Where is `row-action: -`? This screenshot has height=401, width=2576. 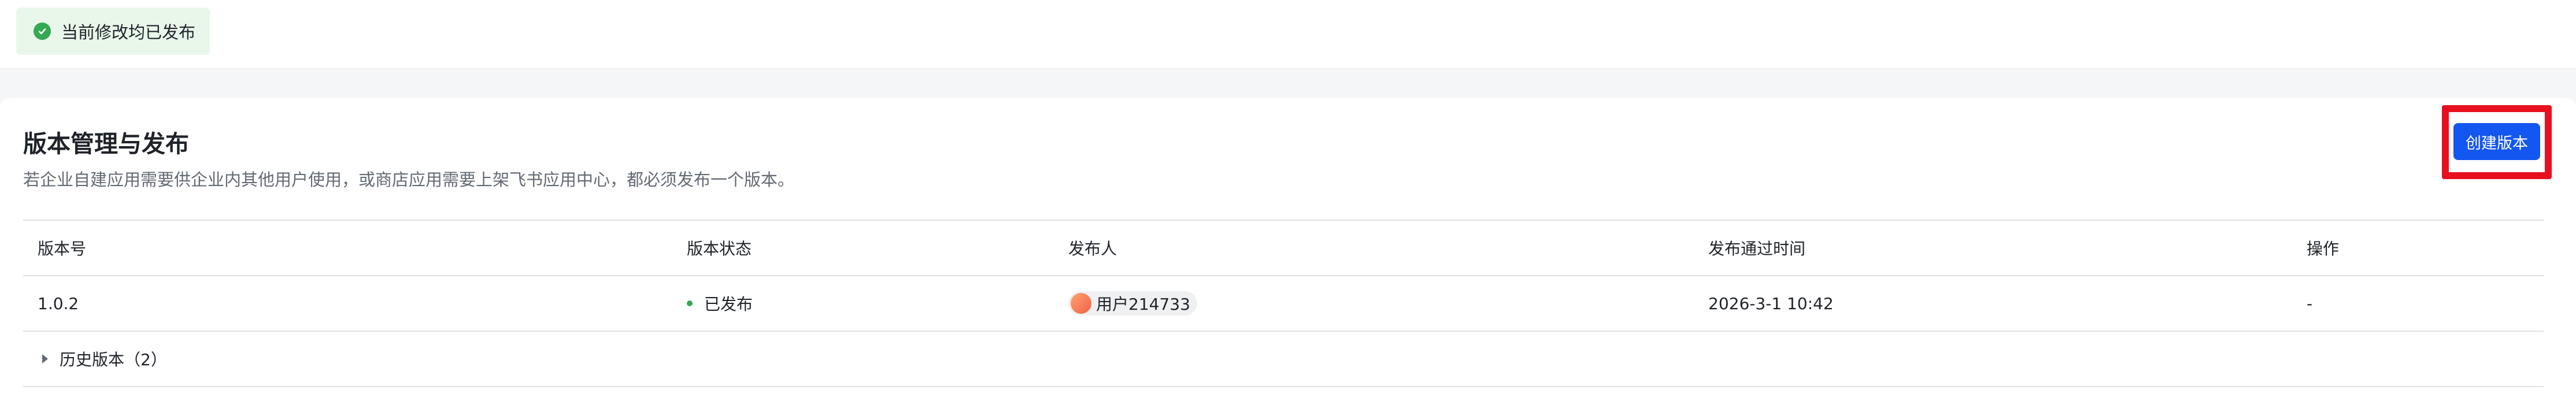
row-action: - is located at coordinates (2310, 304).